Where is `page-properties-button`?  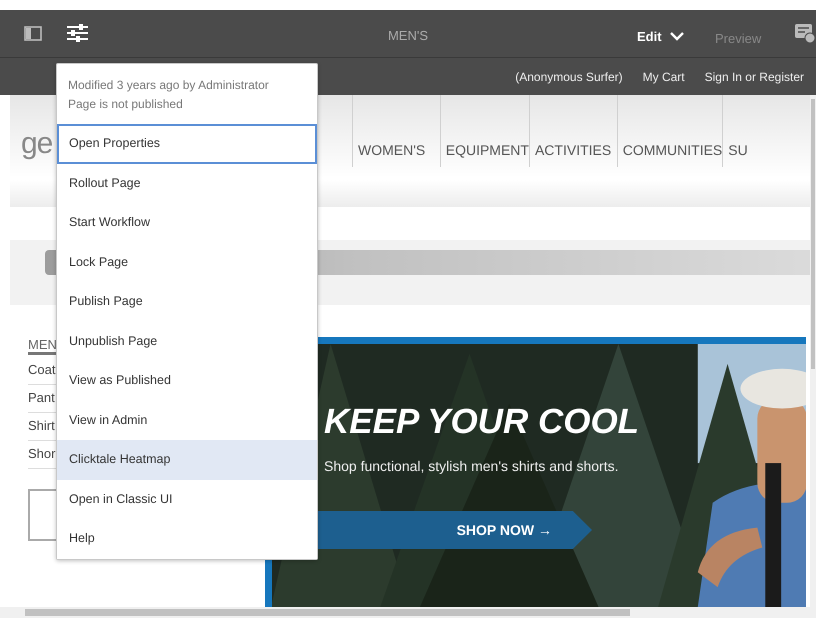
page-properties-button is located at coordinates (77, 33).